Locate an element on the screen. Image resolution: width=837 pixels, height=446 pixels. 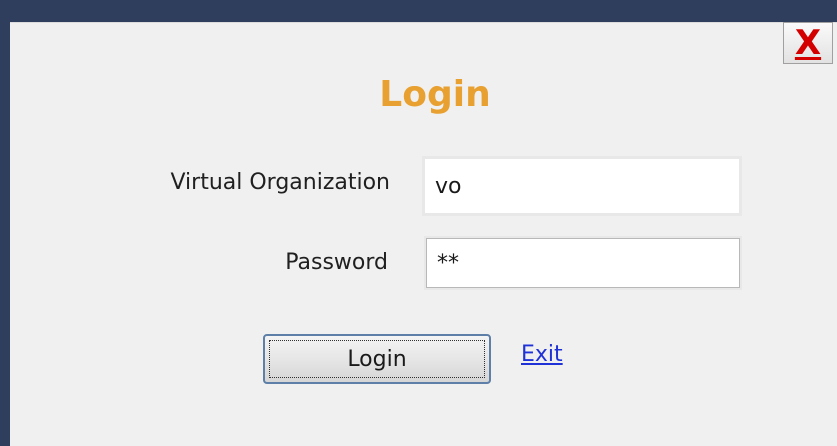
focus-ring is located at coordinates (377, 359).